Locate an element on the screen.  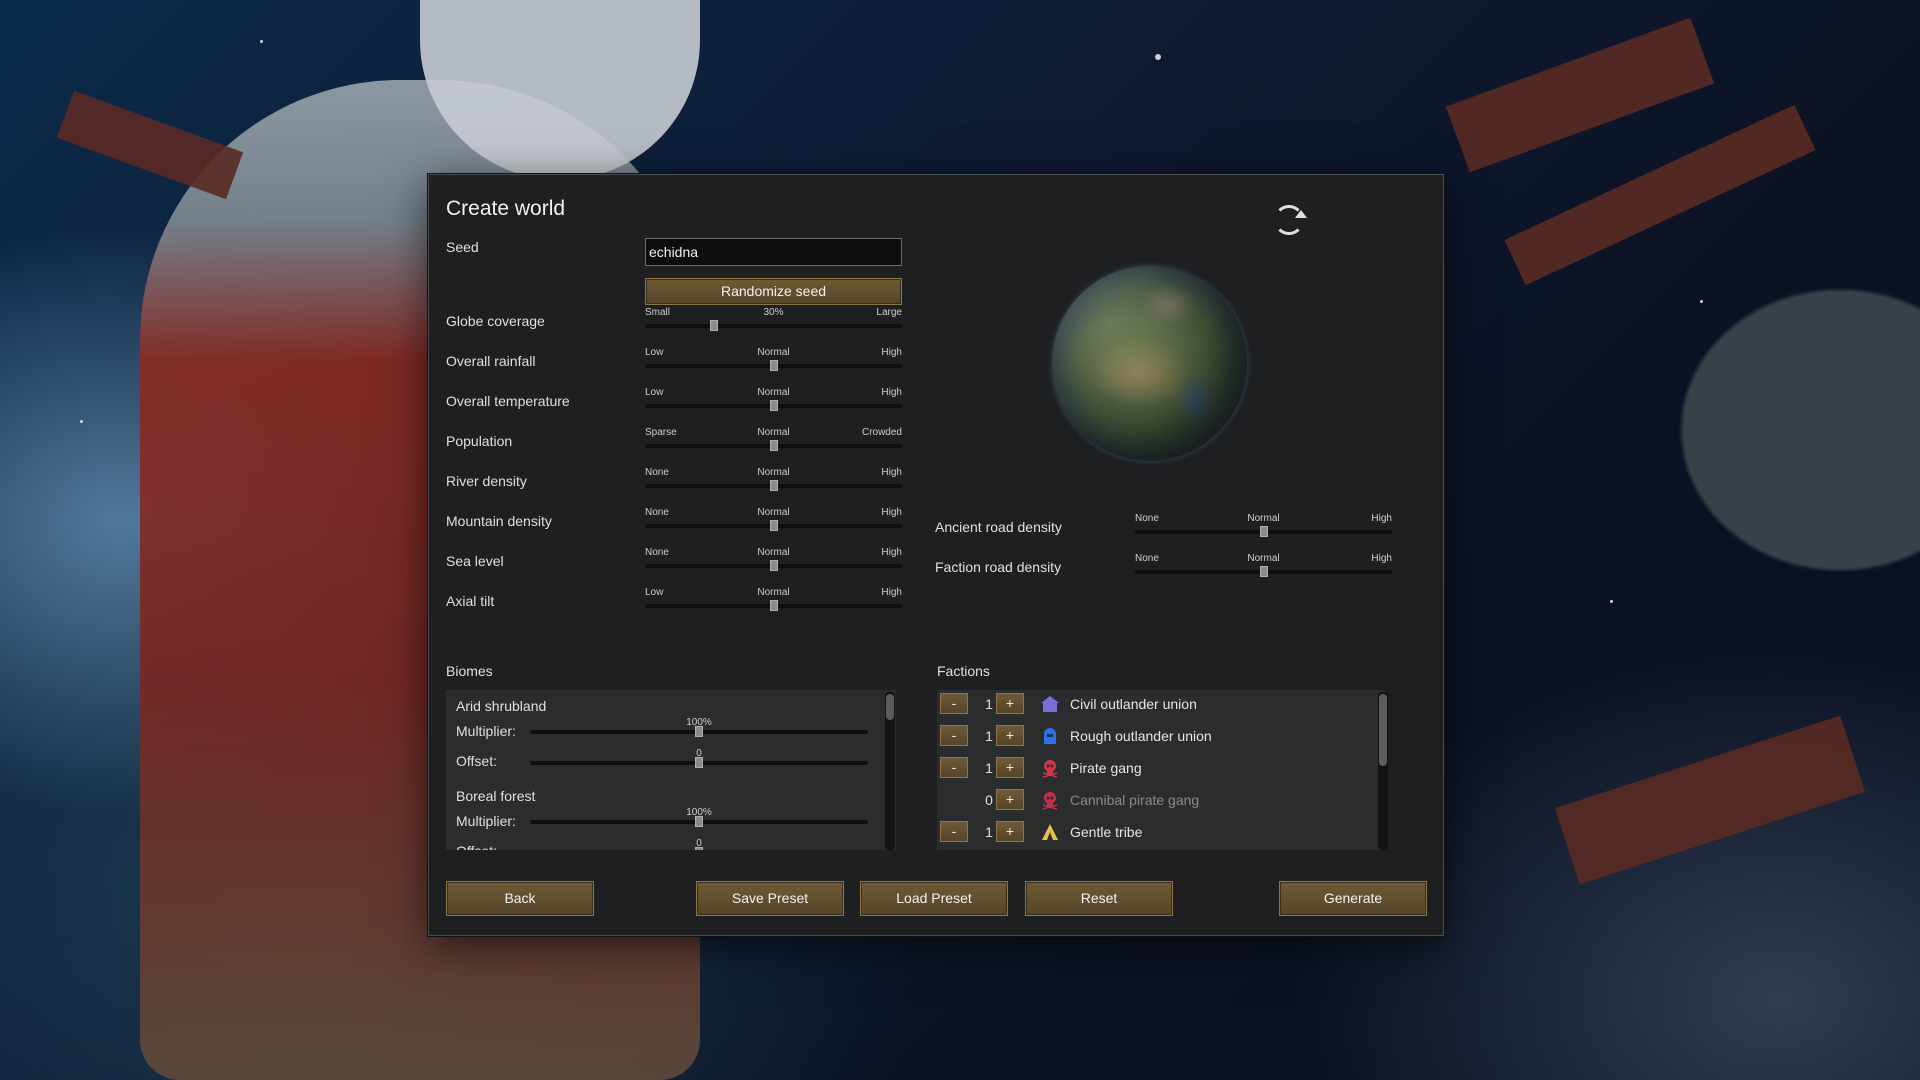
setting-slider: Sparse Normal Crowded is located at coordinates (773, 441).